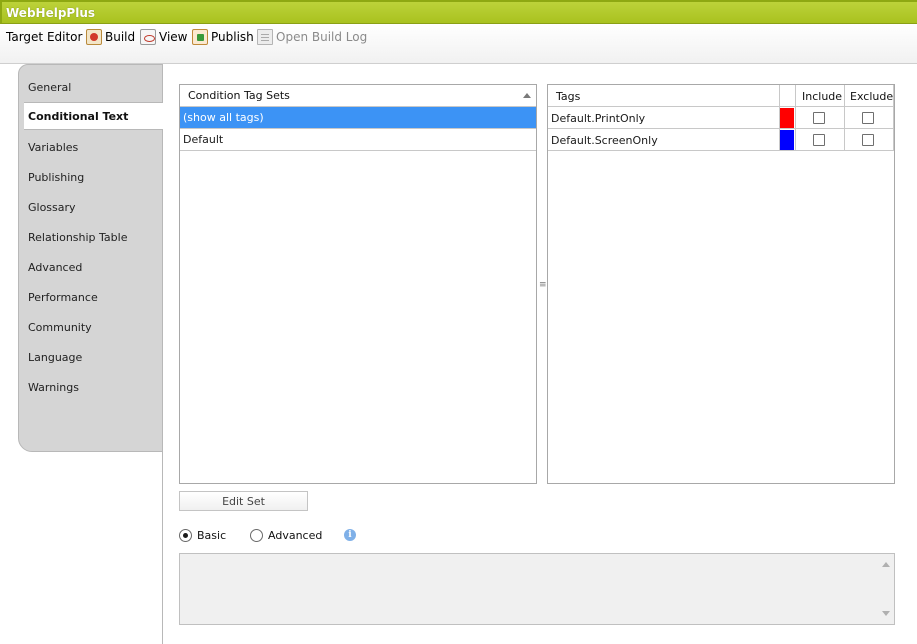  Describe the element at coordinates (322, 37) in the screenshot. I see `open-build-log-label: Open Build Log` at that location.